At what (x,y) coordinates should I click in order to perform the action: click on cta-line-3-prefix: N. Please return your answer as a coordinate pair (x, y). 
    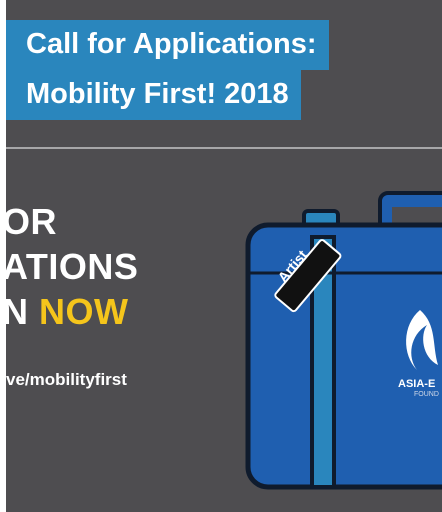
    Looking at the image, I should click on (17, 311).